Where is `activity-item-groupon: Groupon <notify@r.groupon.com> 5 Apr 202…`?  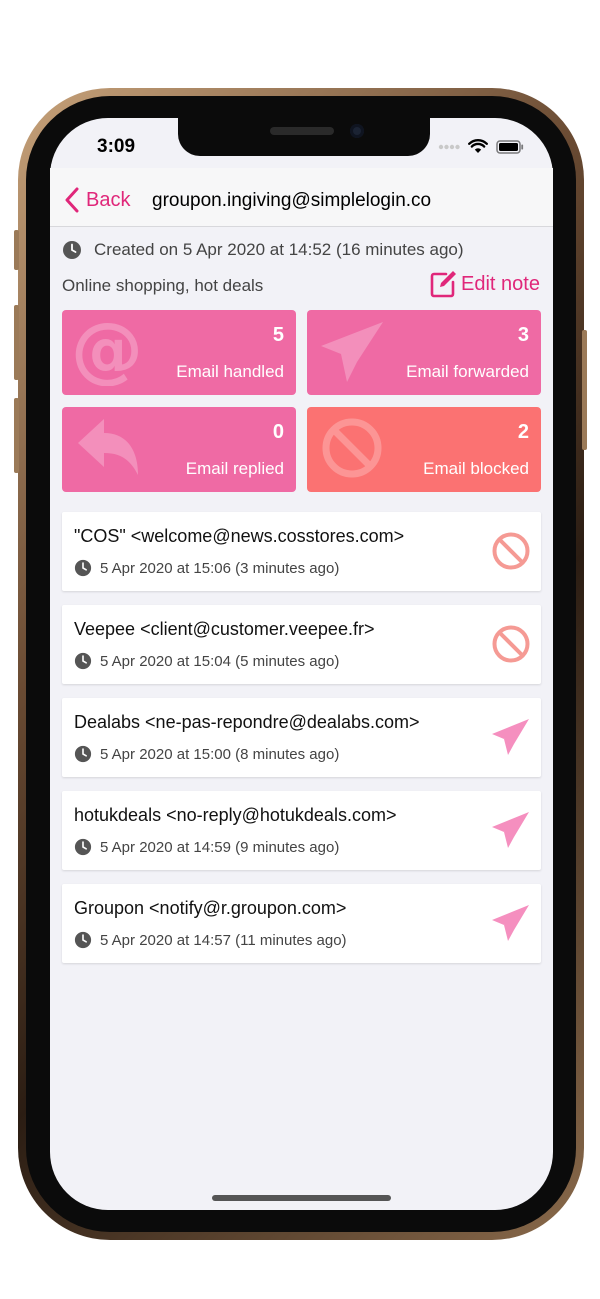 activity-item-groupon: Groupon <notify@r.groupon.com> 5 Apr 202… is located at coordinates (301, 923).